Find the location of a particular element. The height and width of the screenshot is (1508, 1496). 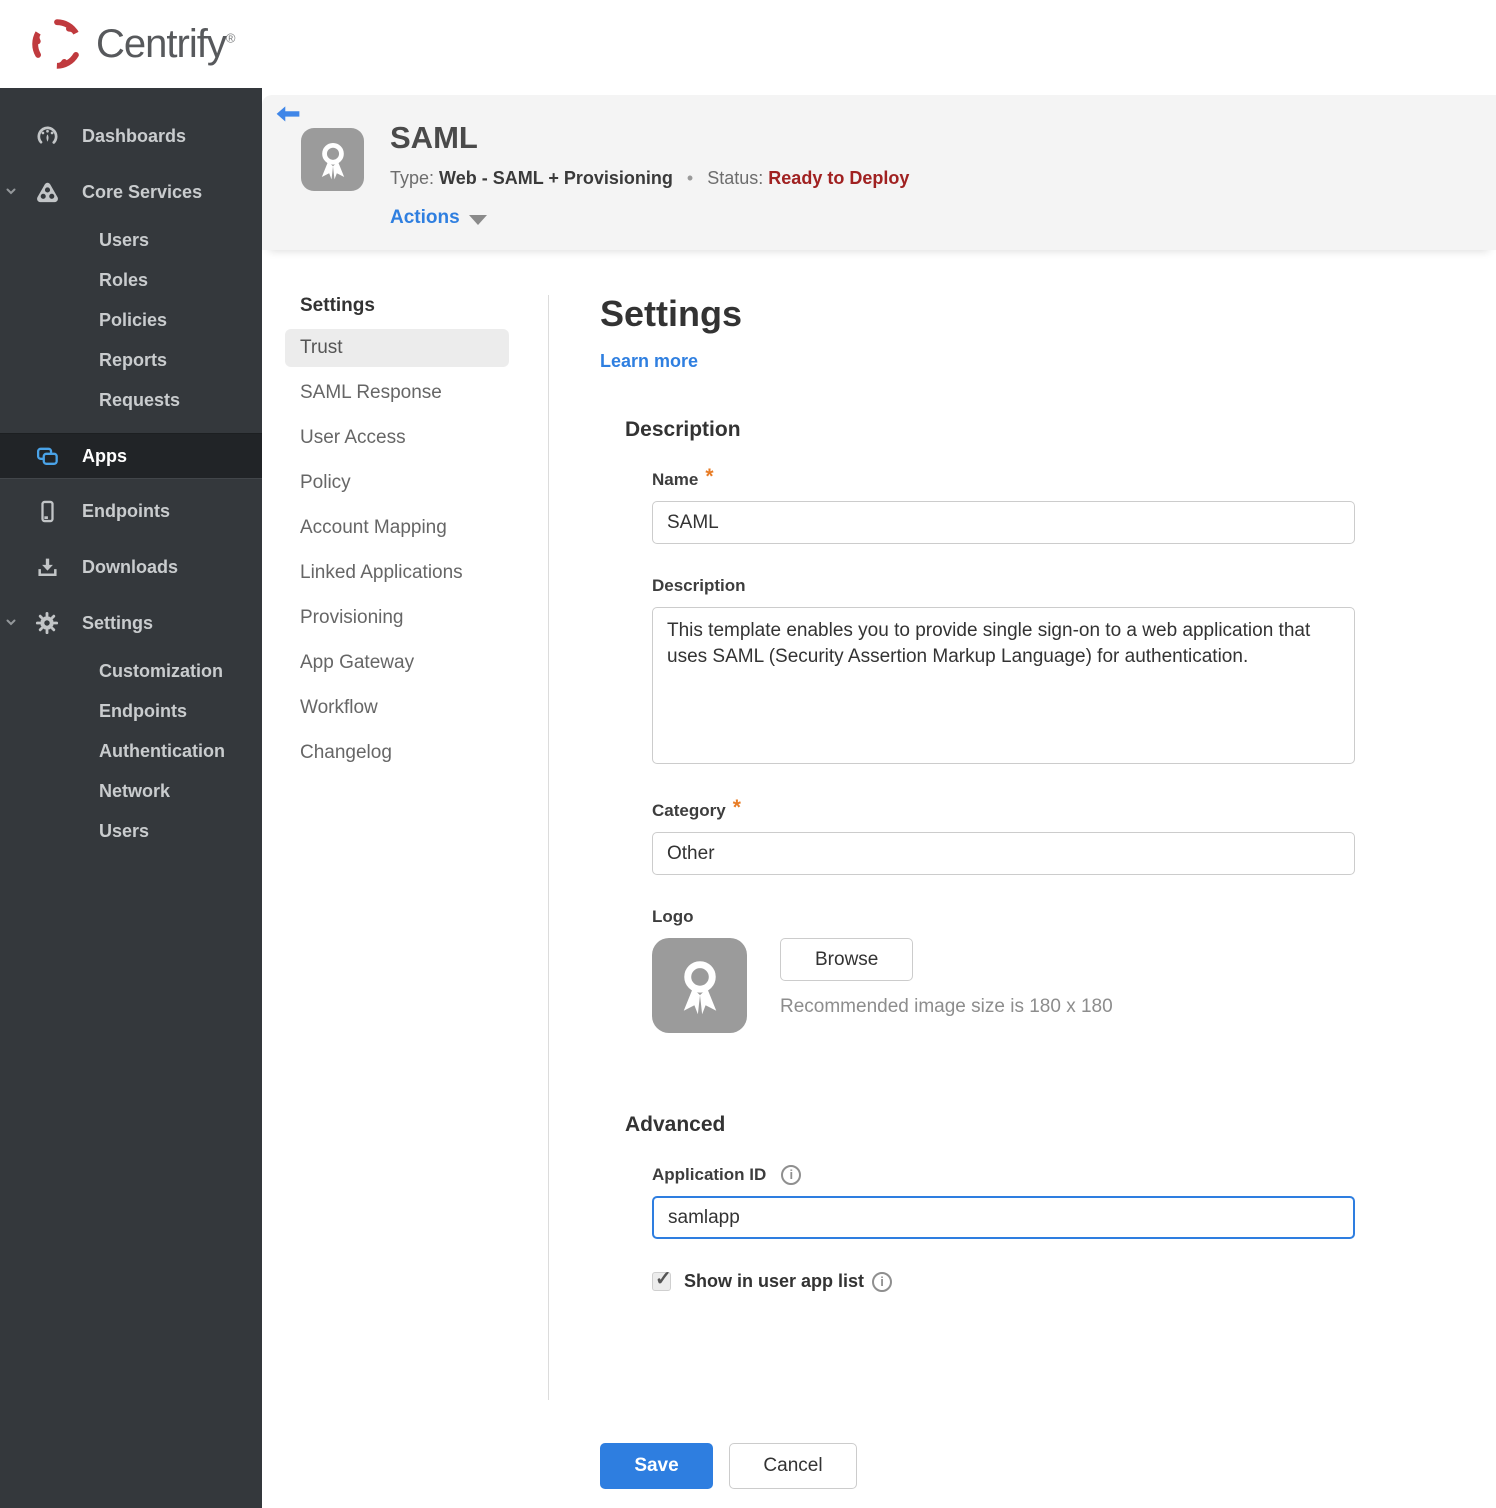

sidebar-item-downloads: Downloads is located at coordinates (131, 567).